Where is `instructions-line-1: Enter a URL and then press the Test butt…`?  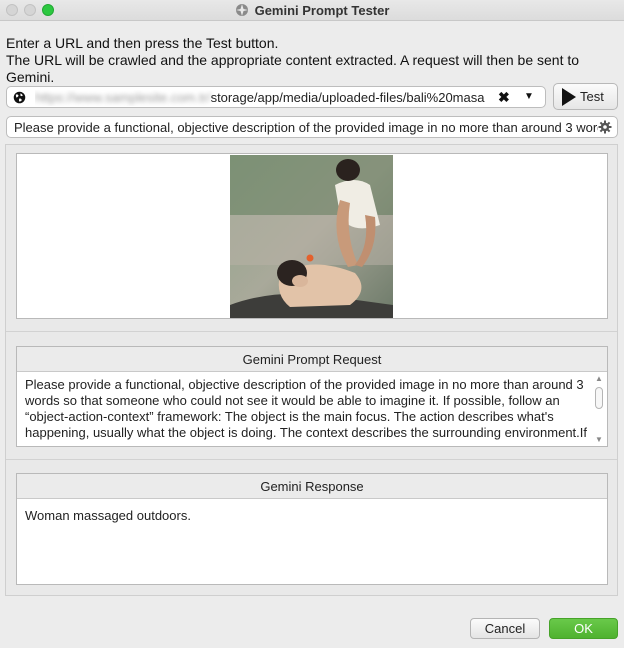
instructions-line-1: Enter a URL and then press the Test butt… is located at coordinates (142, 43).